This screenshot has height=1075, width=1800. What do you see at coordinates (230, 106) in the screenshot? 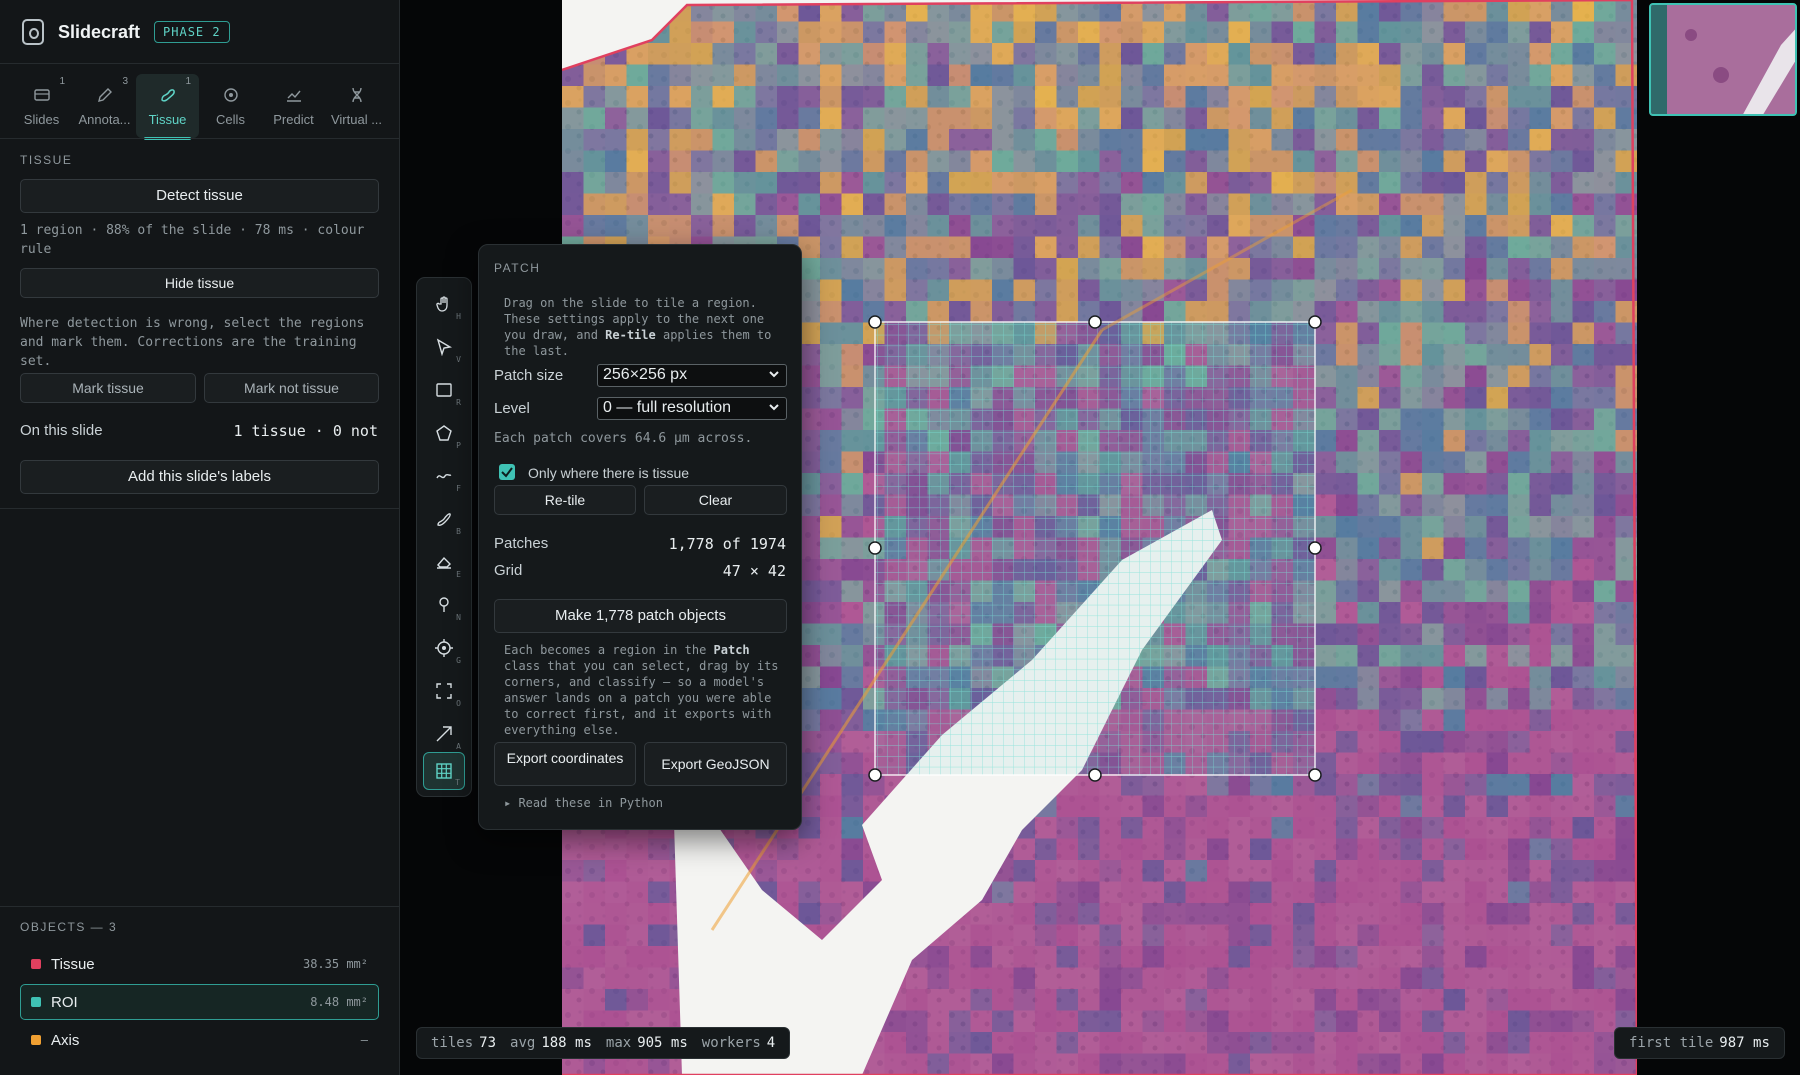
I see `tab-cells: Cells` at bounding box center [230, 106].